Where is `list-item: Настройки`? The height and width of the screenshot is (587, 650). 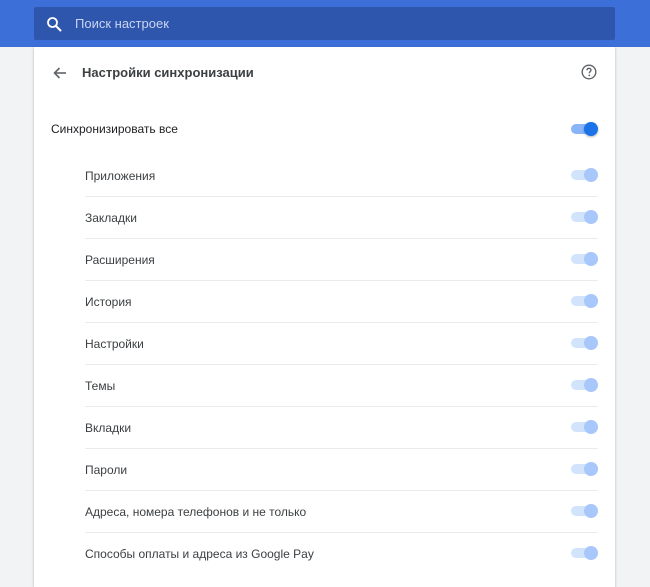
list-item: Настройки is located at coordinates (341, 344).